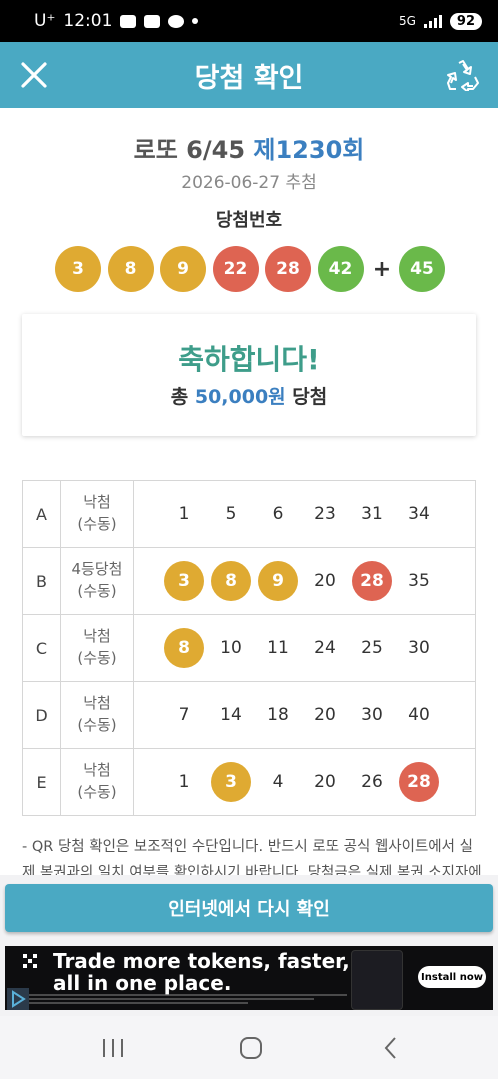 This screenshot has width=498, height=1079. Describe the element at coordinates (231, 782) in the screenshot. I see `matched-number: 3` at that location.